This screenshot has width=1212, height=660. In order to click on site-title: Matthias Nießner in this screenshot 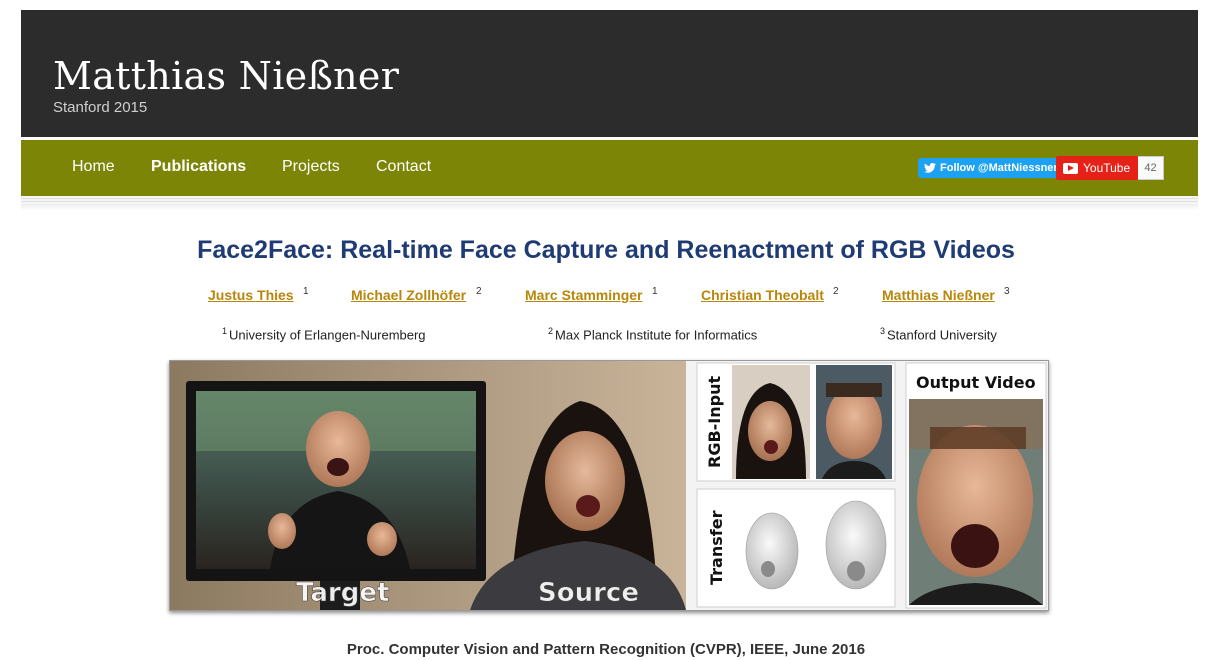, I will do `click(226, 76)`.